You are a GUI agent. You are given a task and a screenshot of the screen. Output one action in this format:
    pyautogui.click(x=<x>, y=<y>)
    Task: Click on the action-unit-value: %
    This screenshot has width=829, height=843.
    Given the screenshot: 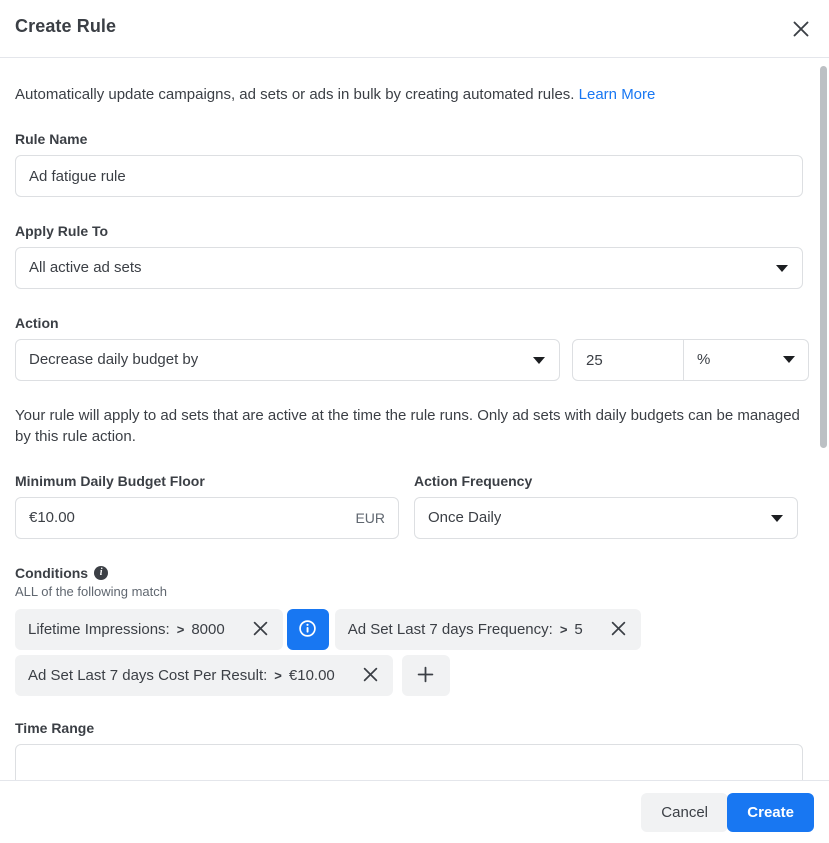 What is the action you would take?
    pyautogui.click(x=704, y=359)
    